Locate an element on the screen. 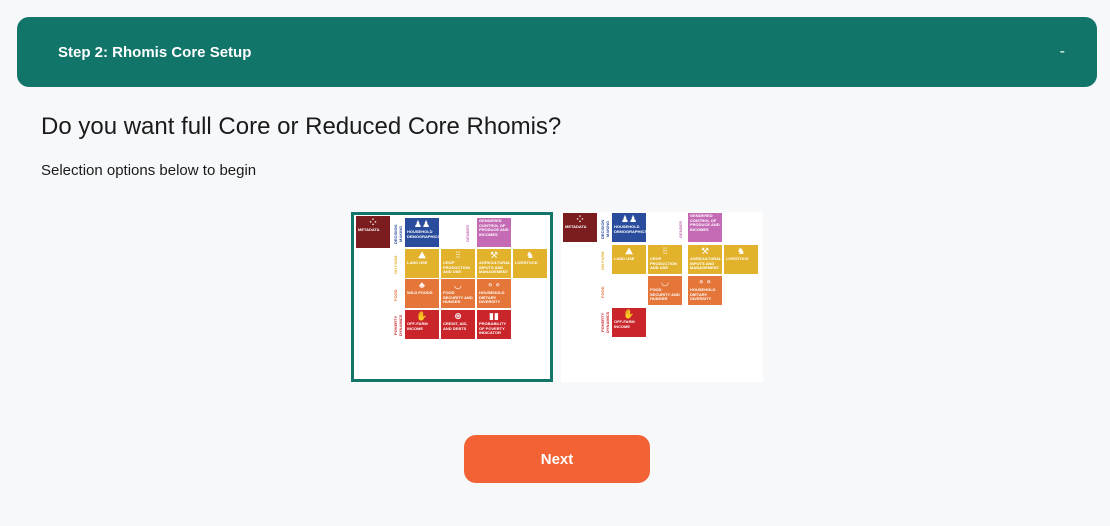  wild-foods-tile: ♣ WILD FOODS is located at coordinates (422, 293).